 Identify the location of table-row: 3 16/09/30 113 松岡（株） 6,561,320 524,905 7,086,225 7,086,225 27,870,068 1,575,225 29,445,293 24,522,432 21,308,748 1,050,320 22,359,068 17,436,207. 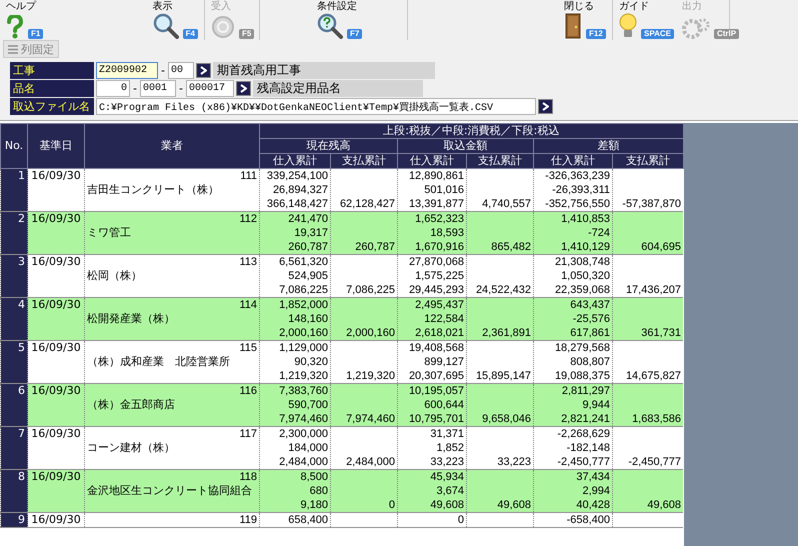
(341, 276).